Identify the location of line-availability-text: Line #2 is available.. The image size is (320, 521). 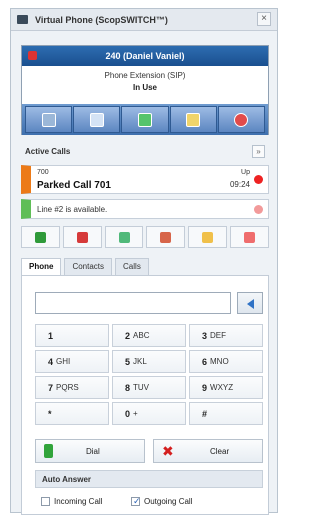
(72, 209).